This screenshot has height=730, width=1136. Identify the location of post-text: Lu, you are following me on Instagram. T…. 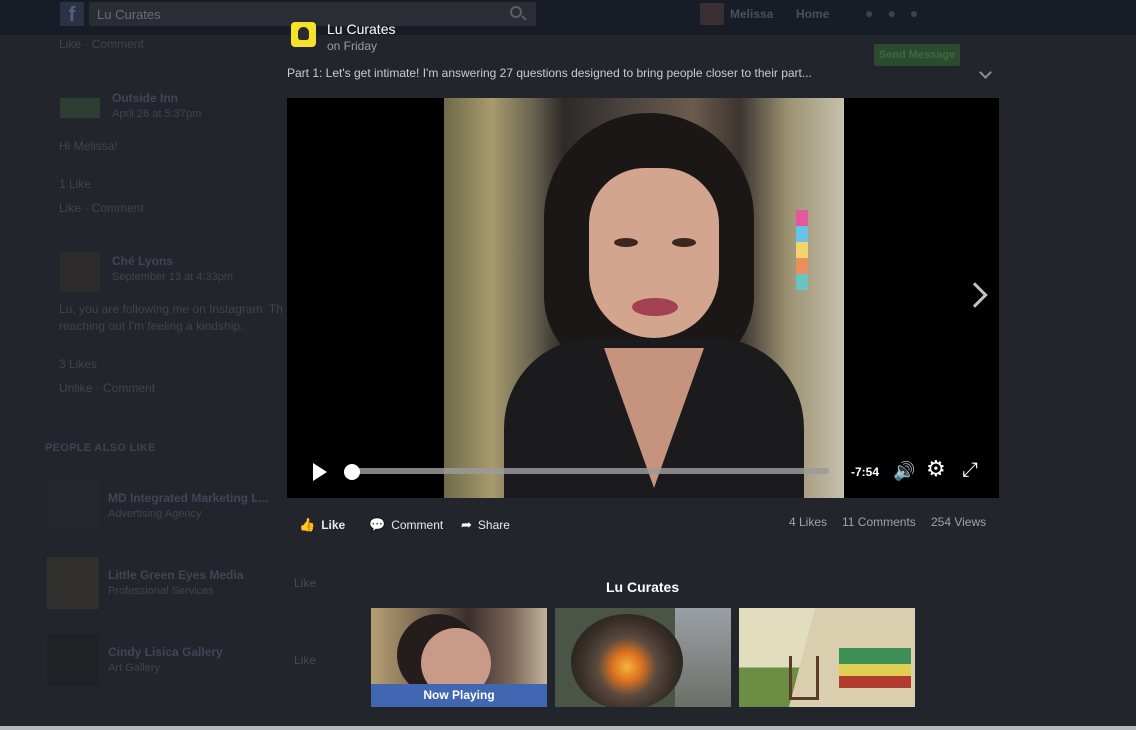
(171, 309).